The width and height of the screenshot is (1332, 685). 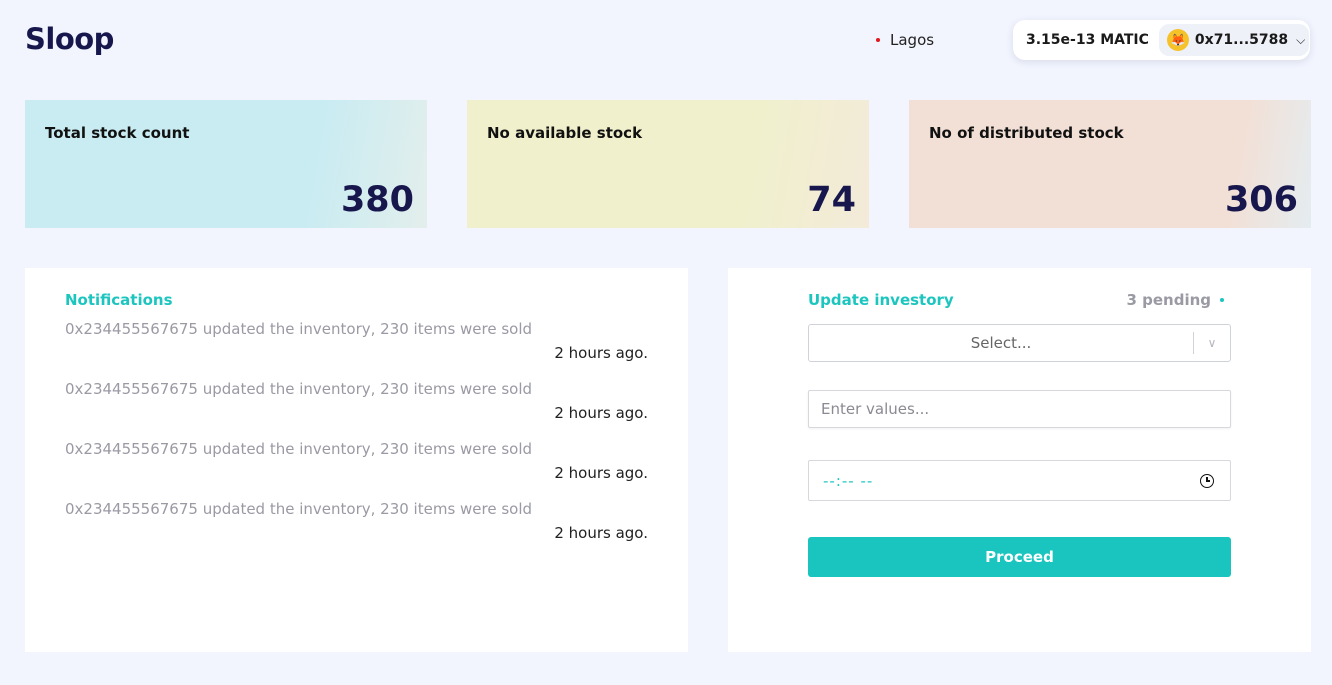 What do you see at coordinates (1241, 40) in the screenshot?
I see `wallet-address: 0x71...5788` at bounding box center [1241, 40].